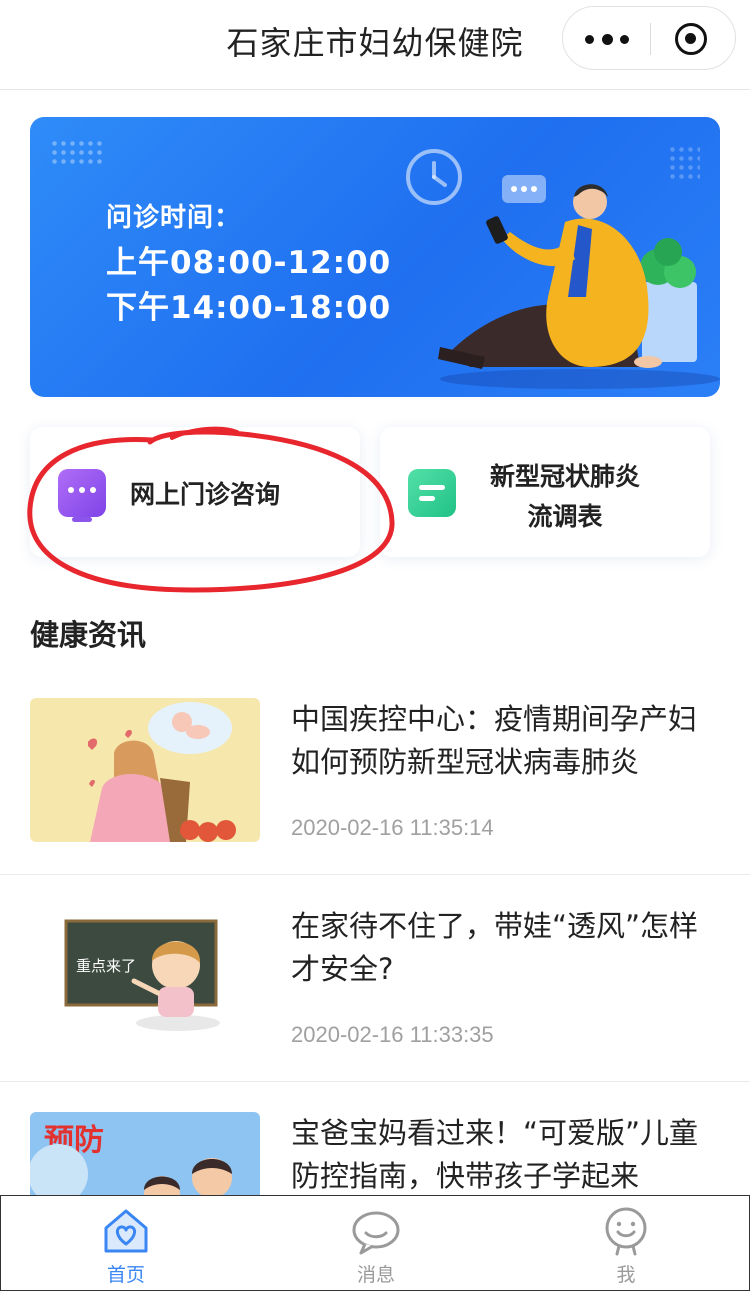 The image size is (750, 1291). Describe the element at coordinates (82, 495) in the screenshot. I see `monitor-chat-icon` at that location.